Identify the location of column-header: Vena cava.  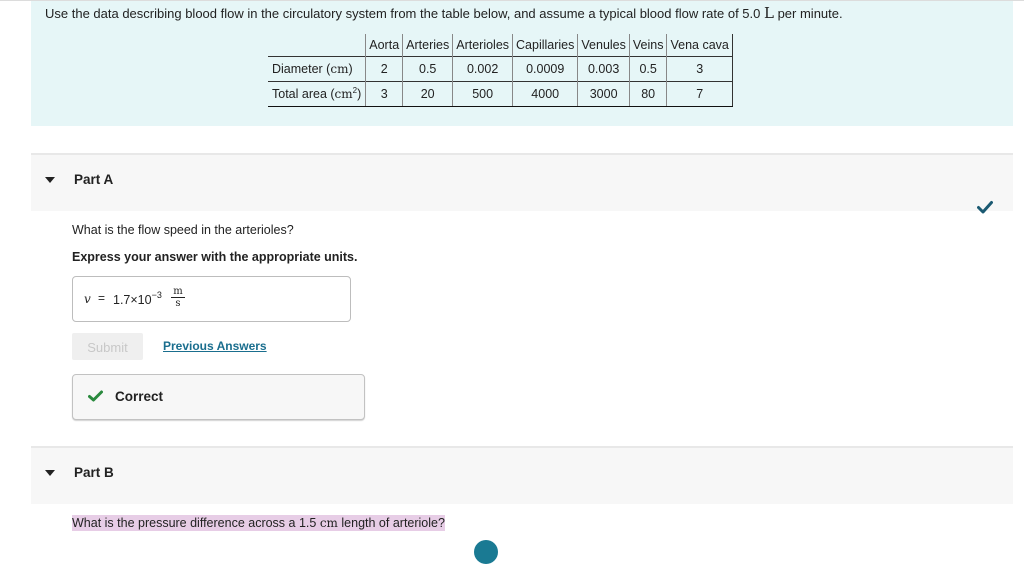
(699, 45).